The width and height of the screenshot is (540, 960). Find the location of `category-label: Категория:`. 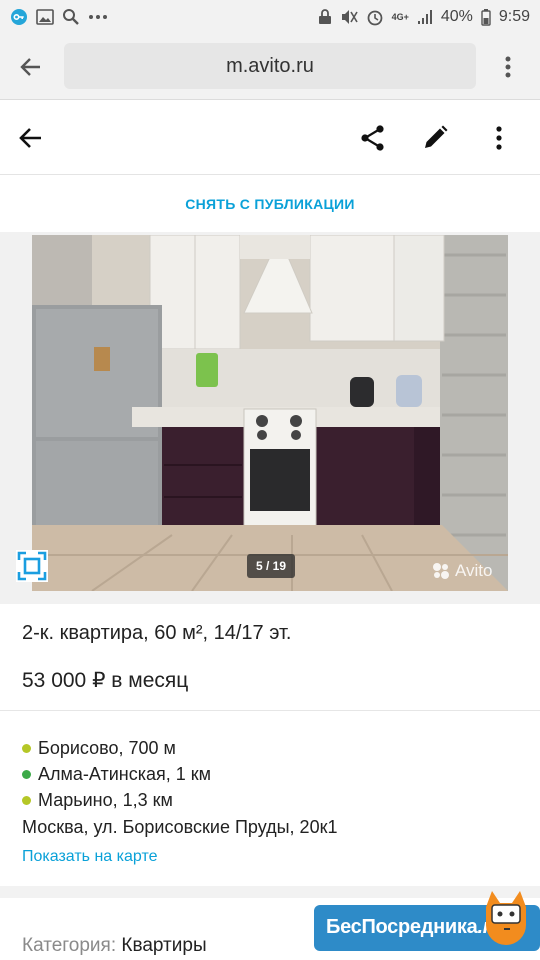

category-label: Категория: is located at coordinates (69, 945).